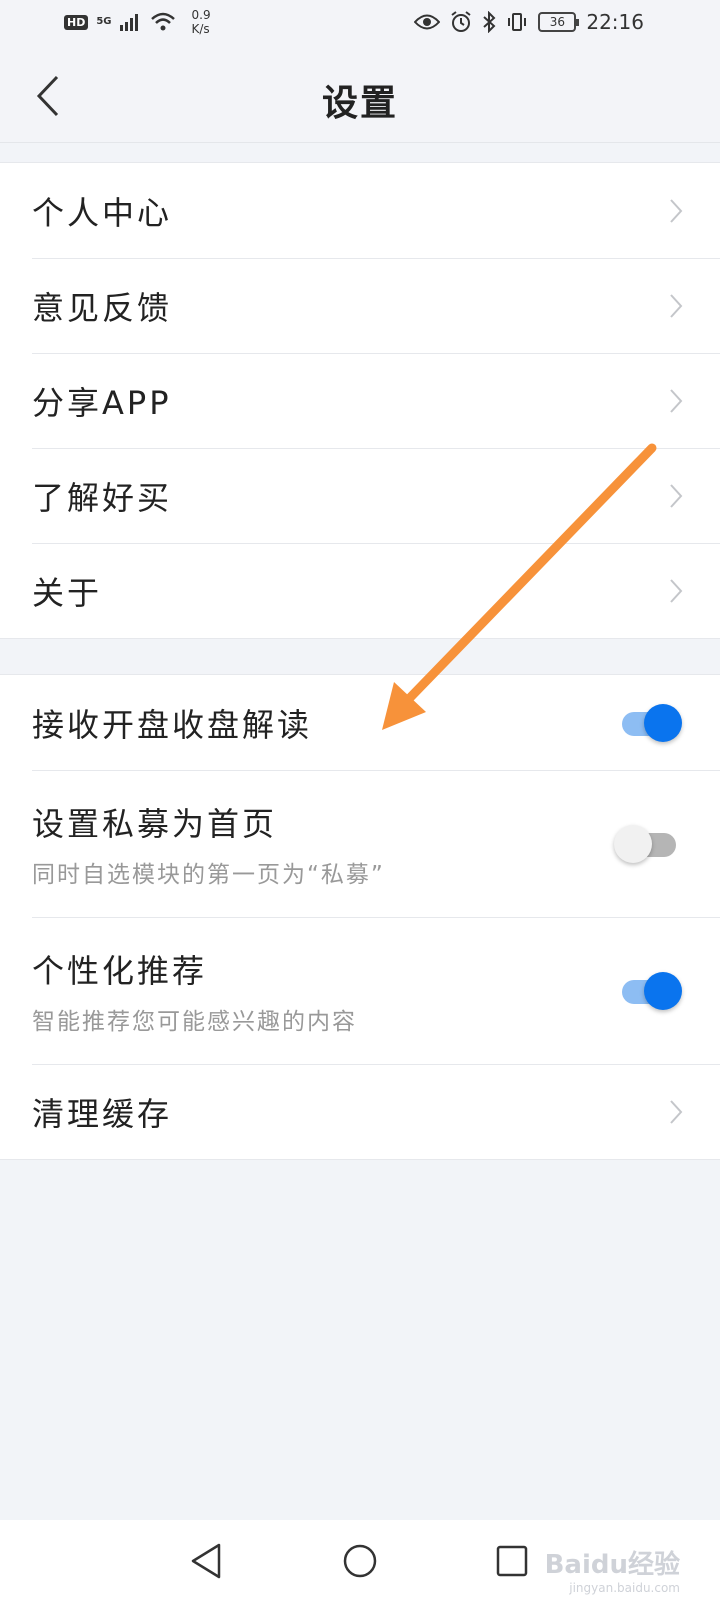 The width and height of the screenshot is (720, 1600). I want to click on settings-item-personal-center: 个人中心, so click(360, 210).